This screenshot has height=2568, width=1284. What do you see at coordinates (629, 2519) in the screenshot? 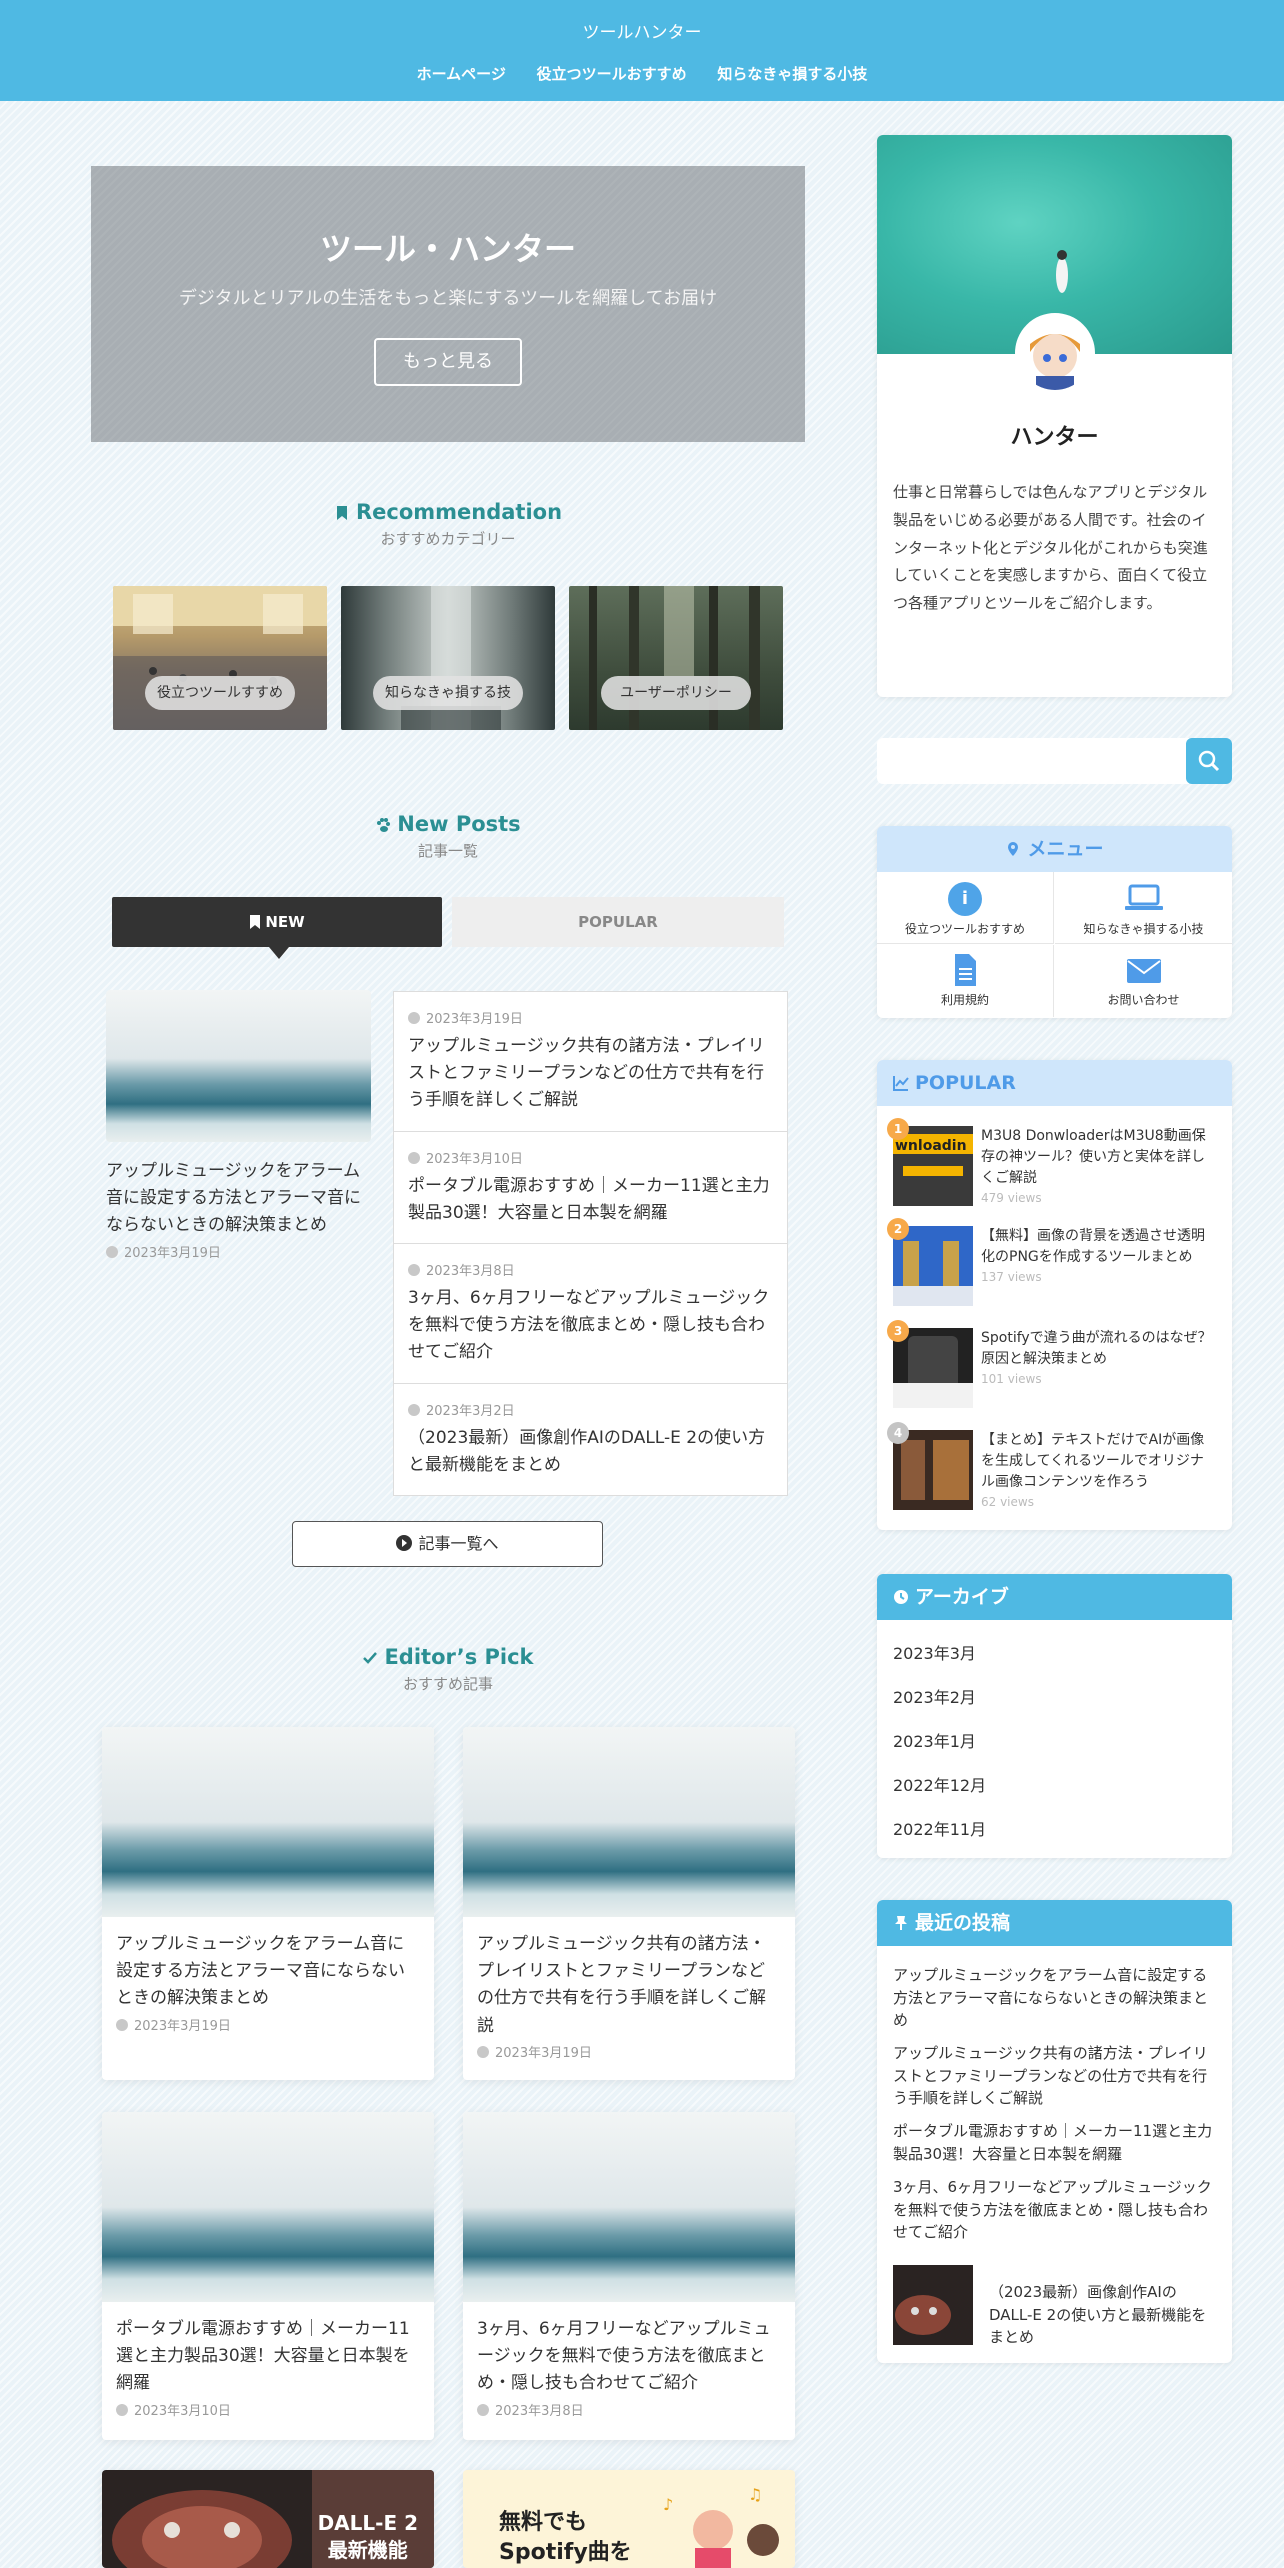
I see `pick-card: ♪ ♫ 無料でも Spotify曲を` at bounding box center [629, 2519].